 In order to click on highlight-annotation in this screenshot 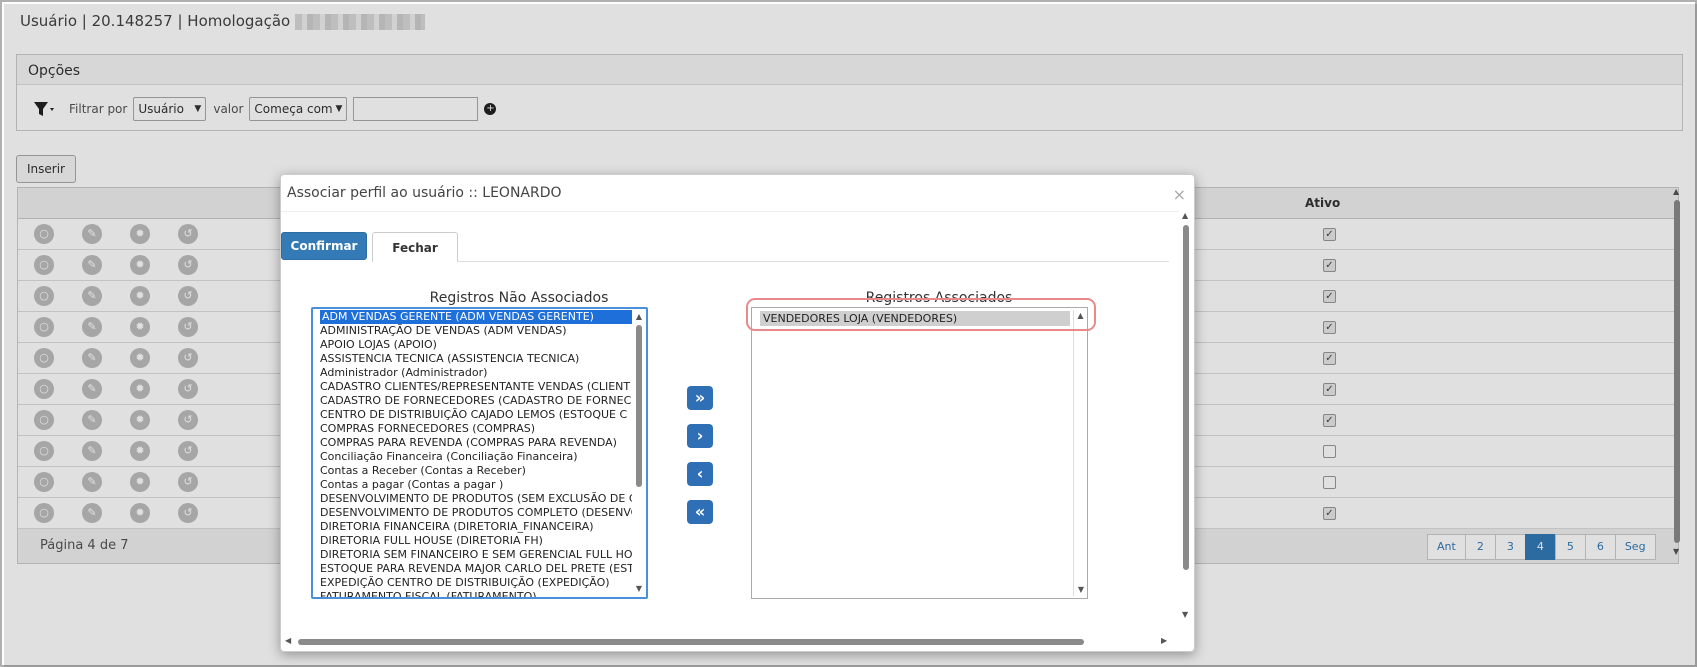, I will do `click(921, 314)`.